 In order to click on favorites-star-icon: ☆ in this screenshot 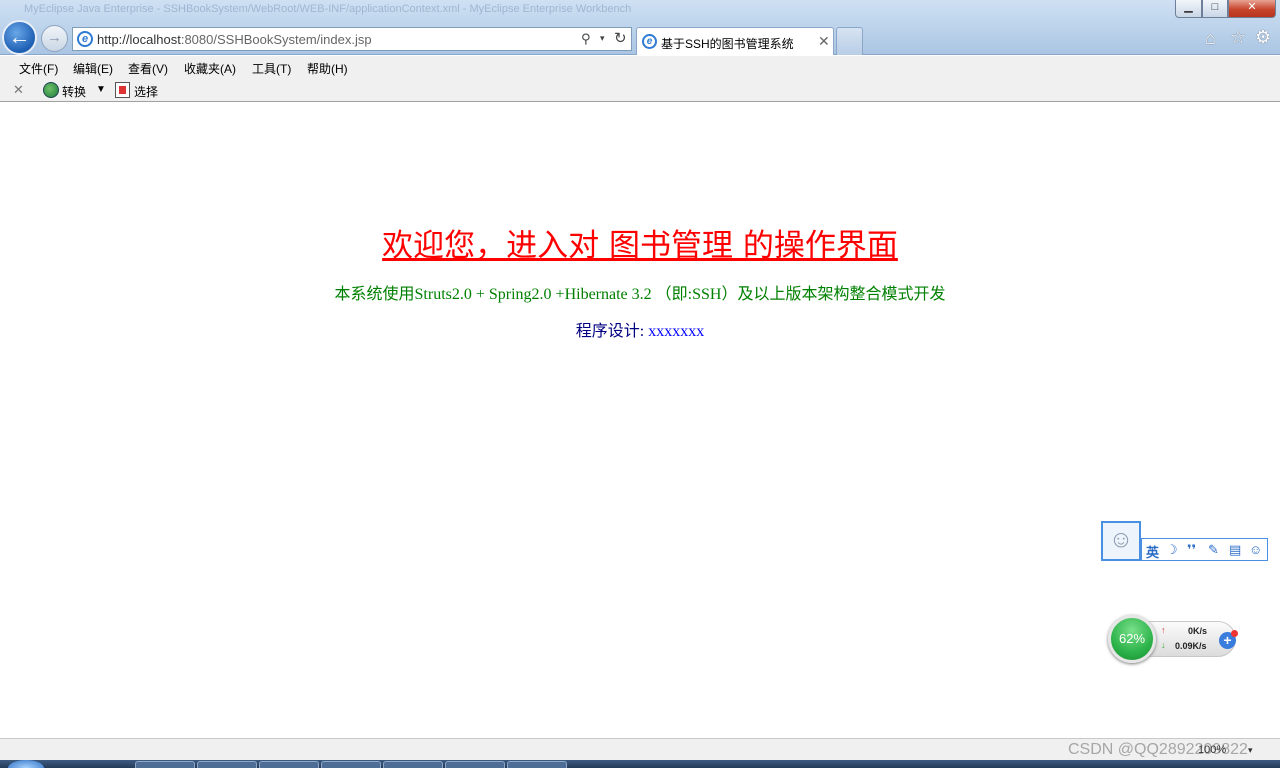, I will do `click(1238, 37)`.